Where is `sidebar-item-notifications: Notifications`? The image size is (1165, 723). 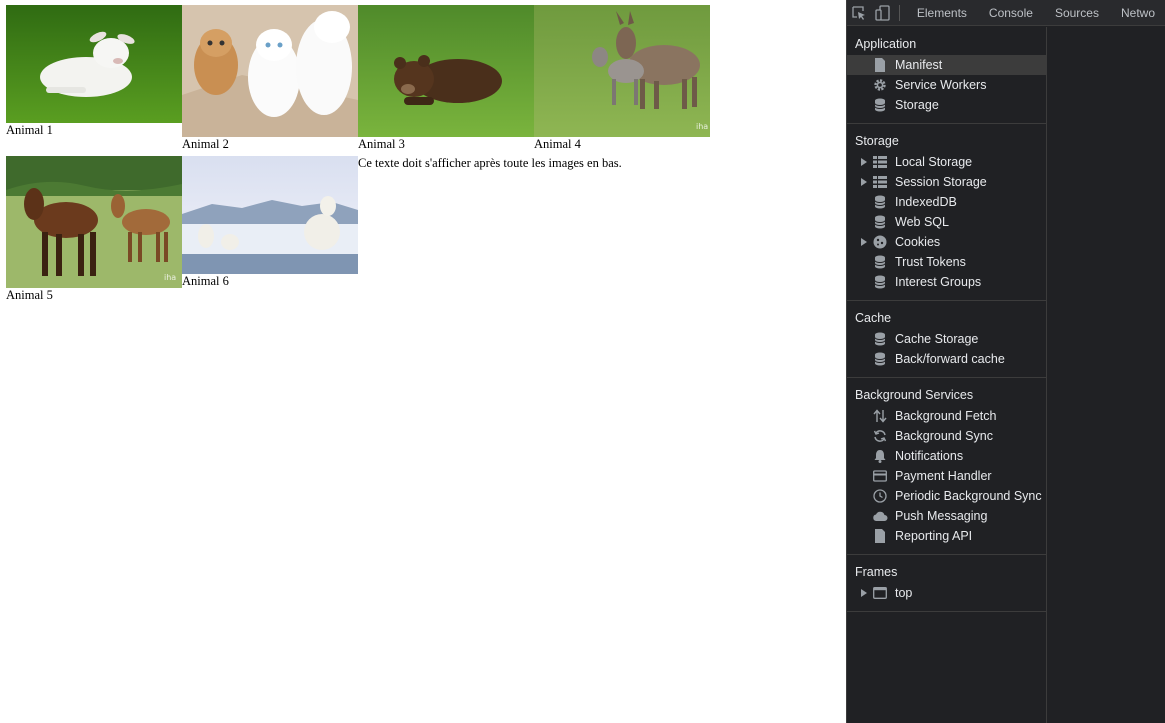 sidebar-item-notifications: Notifications is located at coordinates (946, 456).